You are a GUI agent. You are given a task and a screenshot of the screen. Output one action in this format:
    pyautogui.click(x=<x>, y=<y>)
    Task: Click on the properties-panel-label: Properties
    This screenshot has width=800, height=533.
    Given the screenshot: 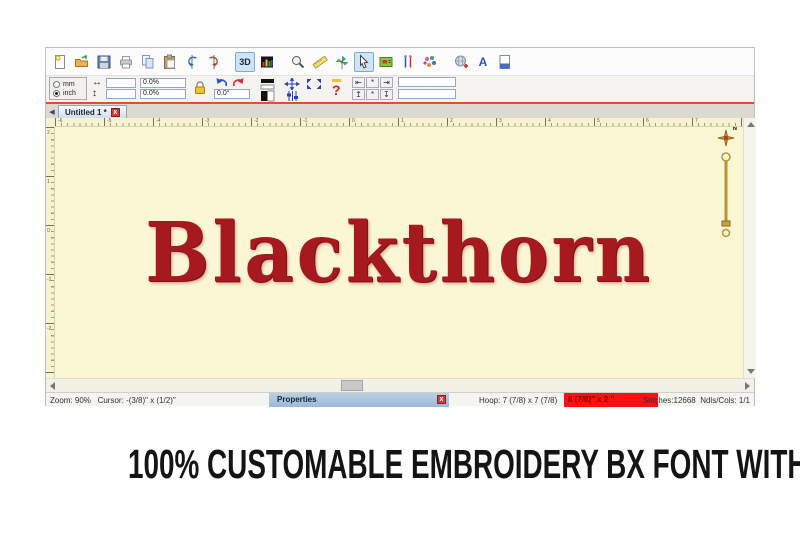 What is the action you would take?
    pyautogui.click(x=297, y=399)
    